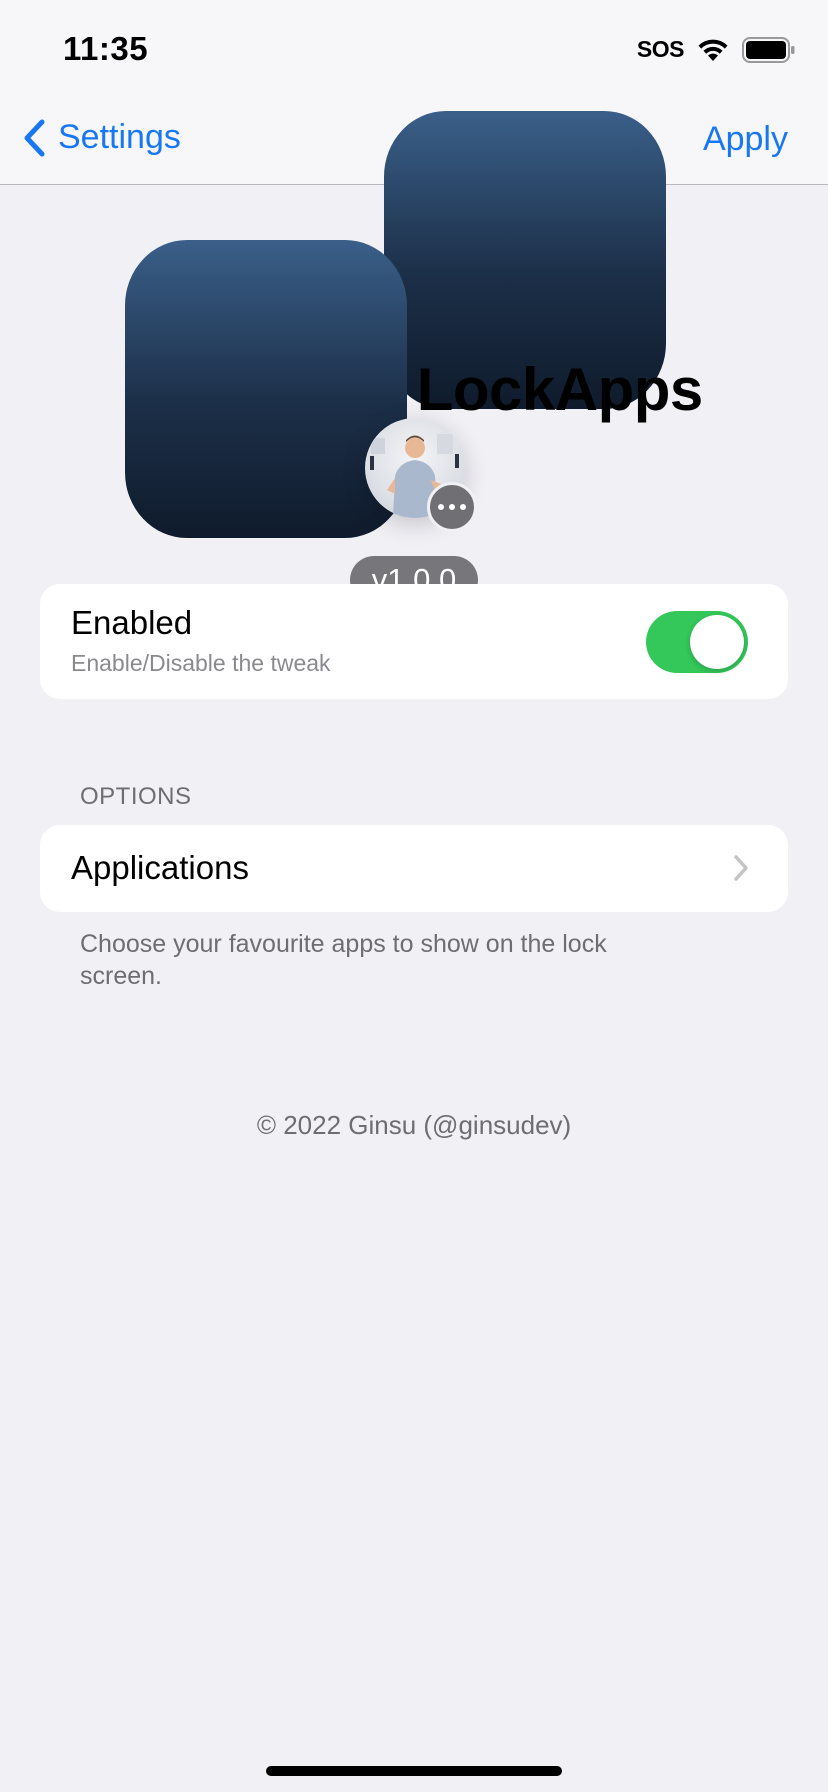  I want to click on enabled-title: Enabled, so click(132, 622).